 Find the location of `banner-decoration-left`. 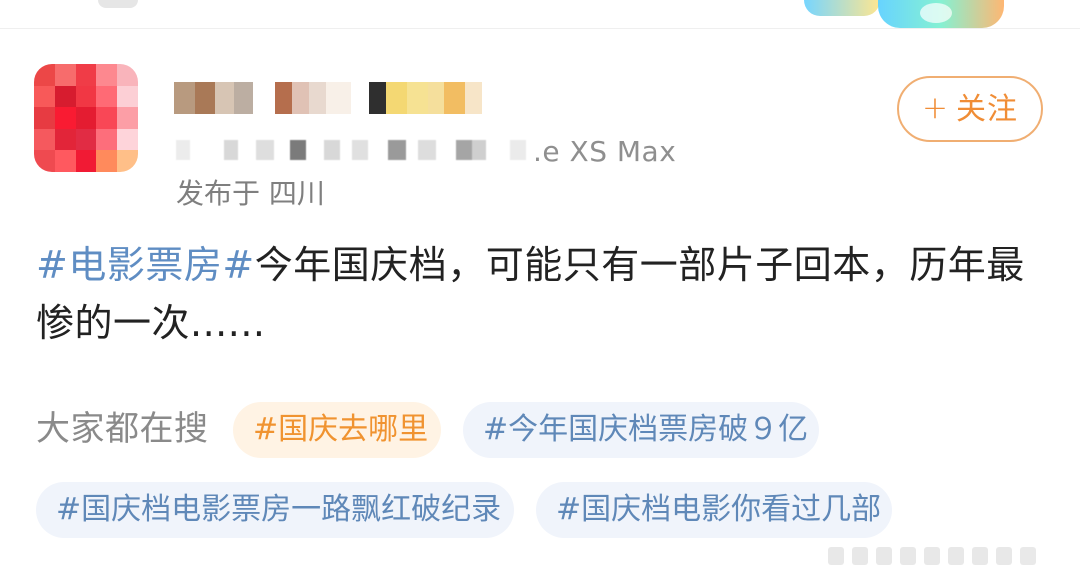

banner-decoration-left is located at coordinates (842, 8).